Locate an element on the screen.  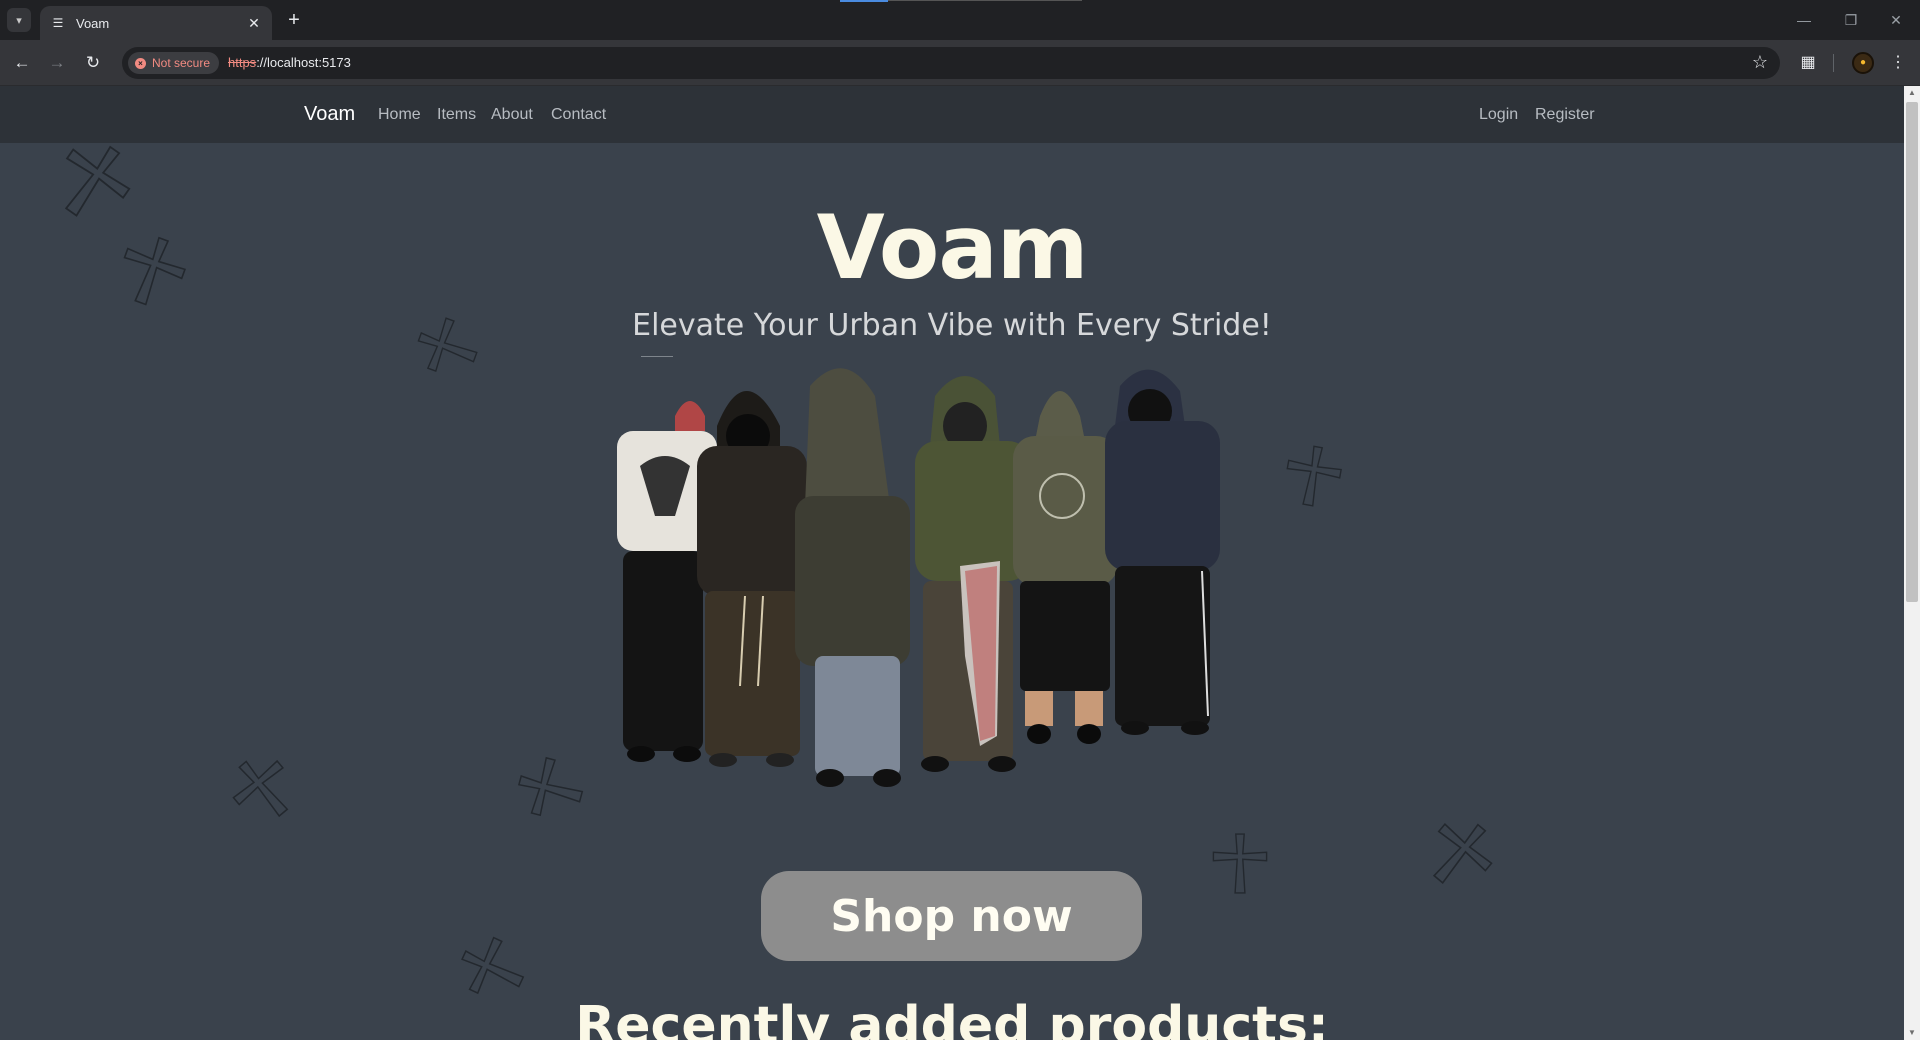
address-bar: × Not secure https://localhost:5173 ☆ is located at coordinates (951, 63).